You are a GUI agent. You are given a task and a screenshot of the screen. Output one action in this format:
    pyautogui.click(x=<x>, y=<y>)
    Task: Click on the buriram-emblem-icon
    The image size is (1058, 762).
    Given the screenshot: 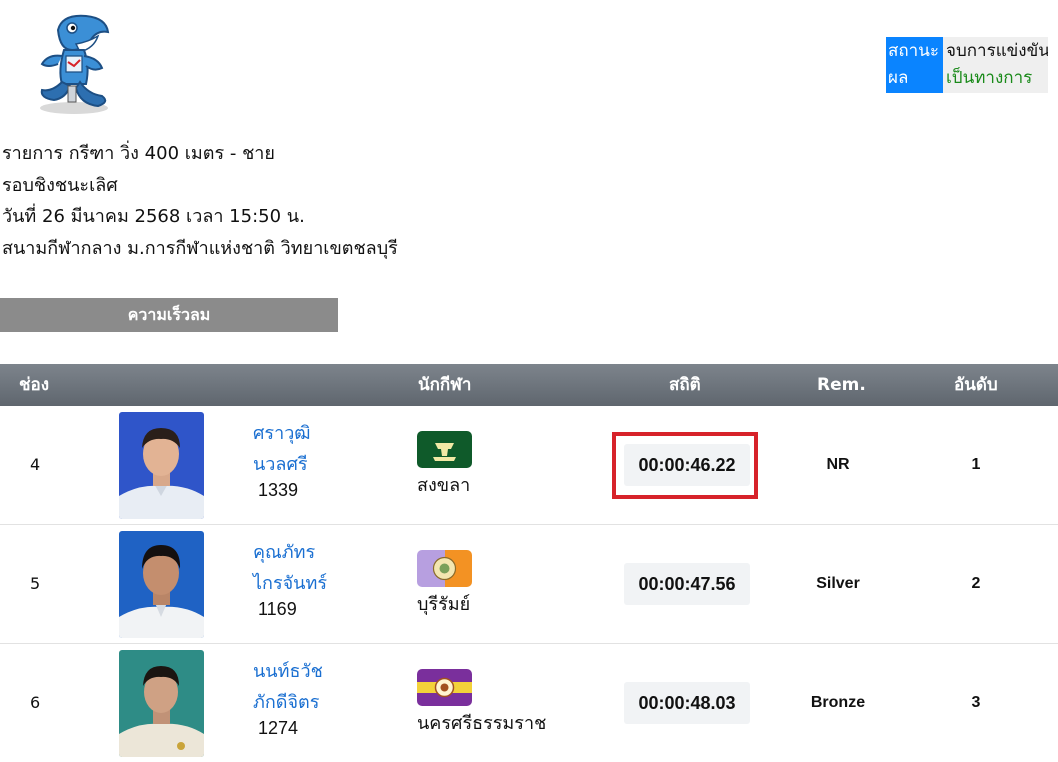 What is the action you would take?
    pyautogui.click(x=444, y=568)
    